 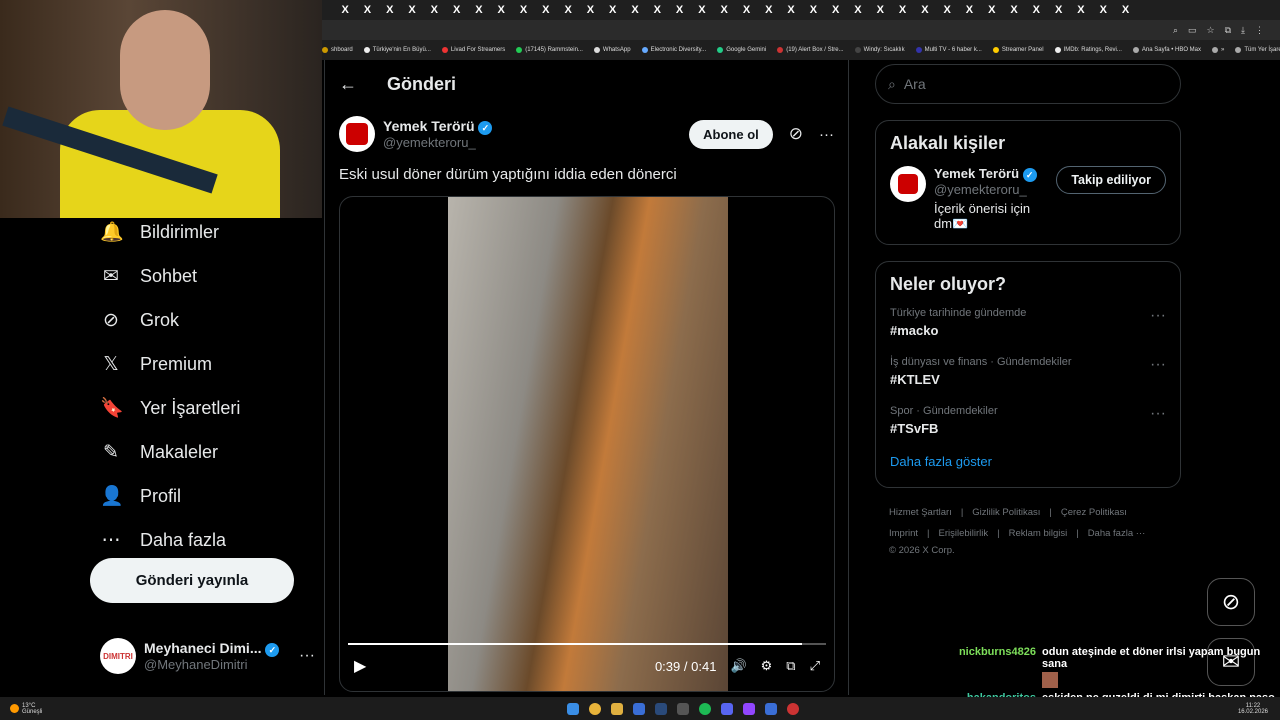 What do you see at coordinates (1211, 30) in the screenshot?
I see `star-icon: ☆` at bounding box center [1211, 30].